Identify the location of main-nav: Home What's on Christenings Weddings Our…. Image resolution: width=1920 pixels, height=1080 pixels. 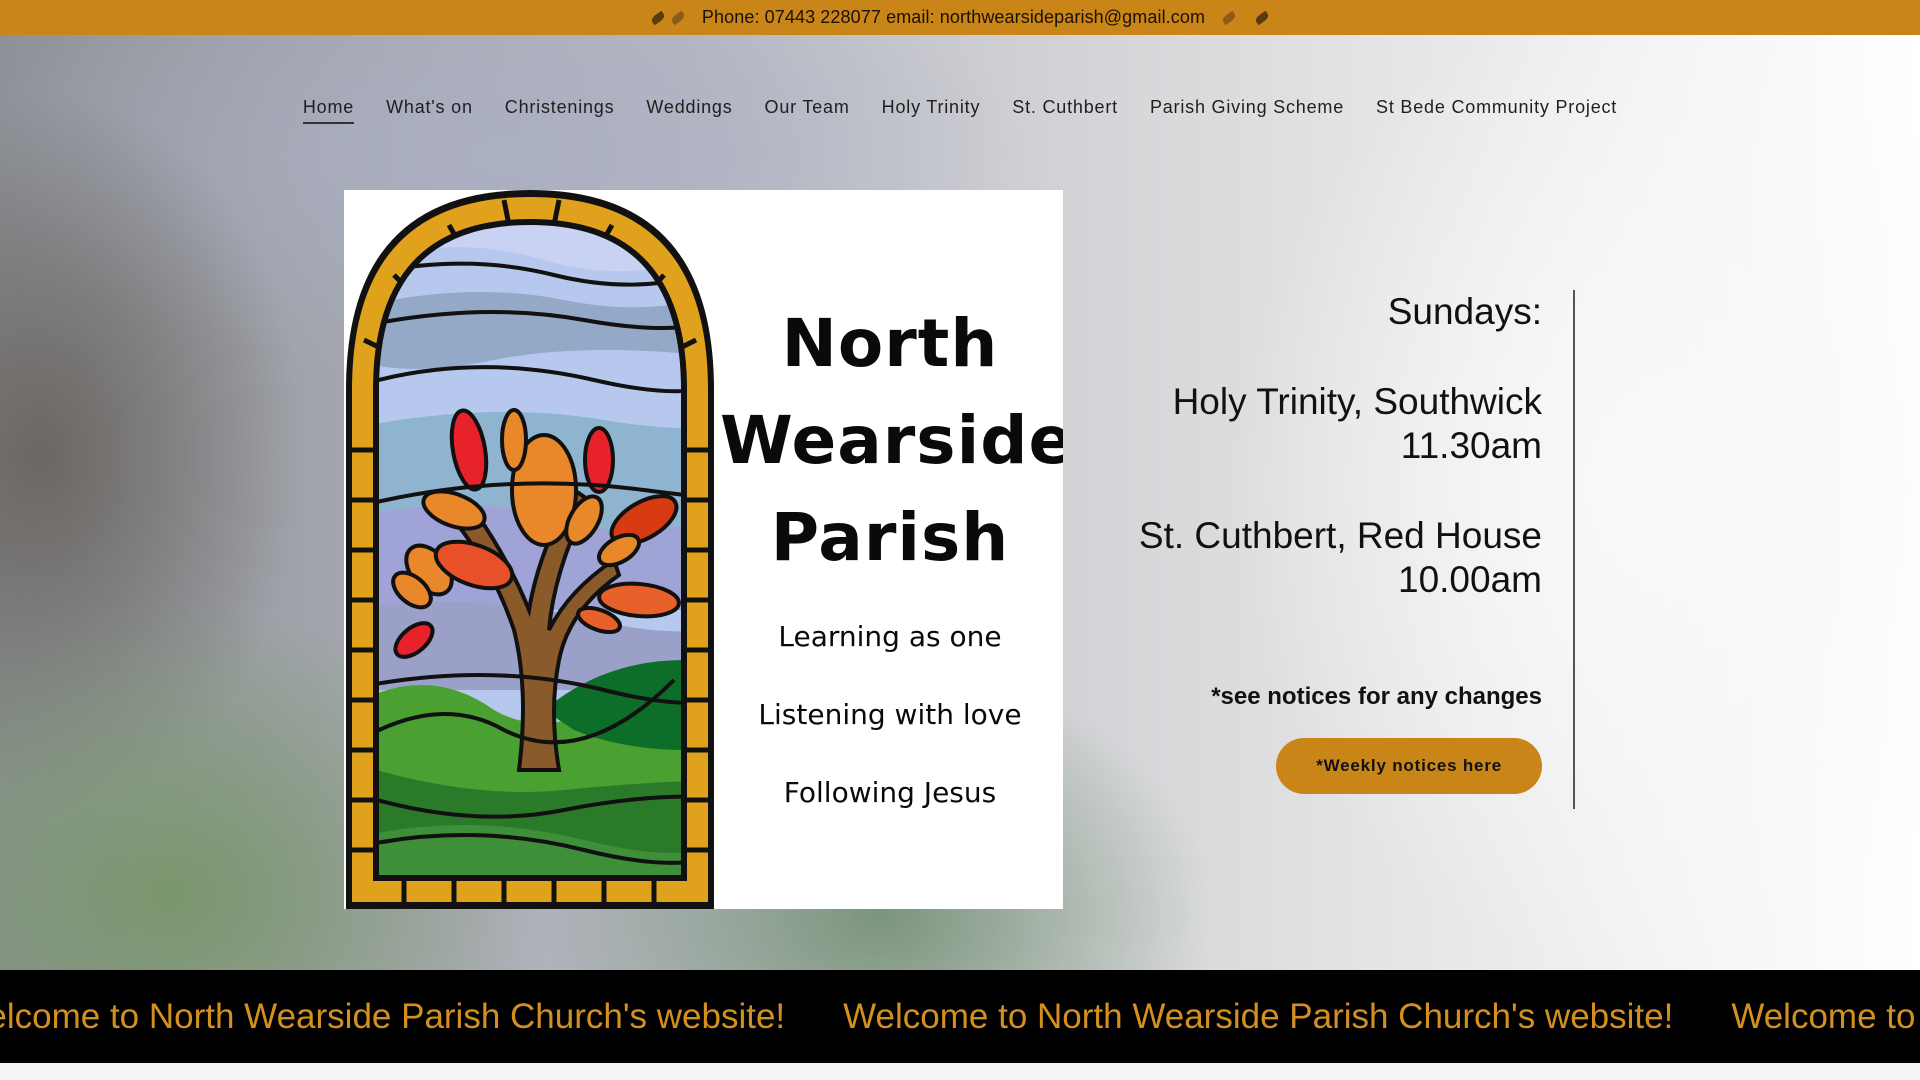
(960, 110).